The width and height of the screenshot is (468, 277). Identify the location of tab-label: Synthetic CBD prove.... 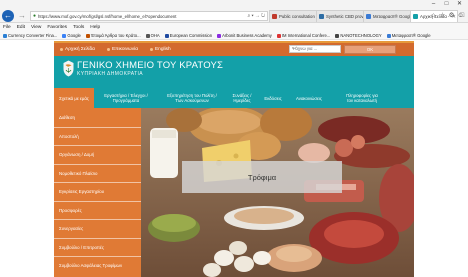
(344, 16).